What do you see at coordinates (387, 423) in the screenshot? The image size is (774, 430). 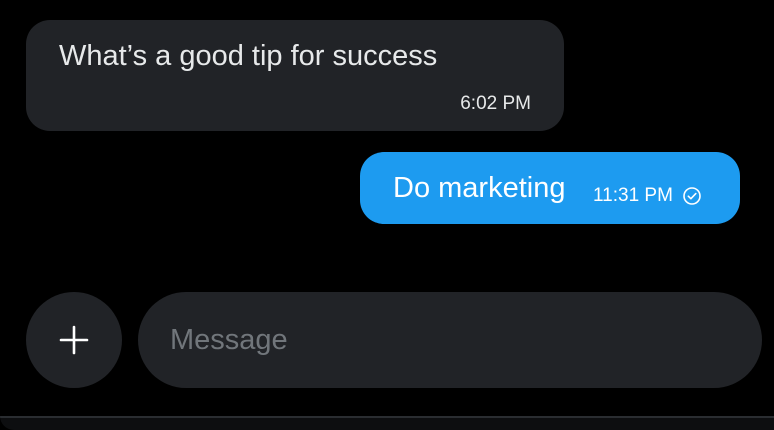 I see `window-bottom-edge` at bounding box center [387, 423].